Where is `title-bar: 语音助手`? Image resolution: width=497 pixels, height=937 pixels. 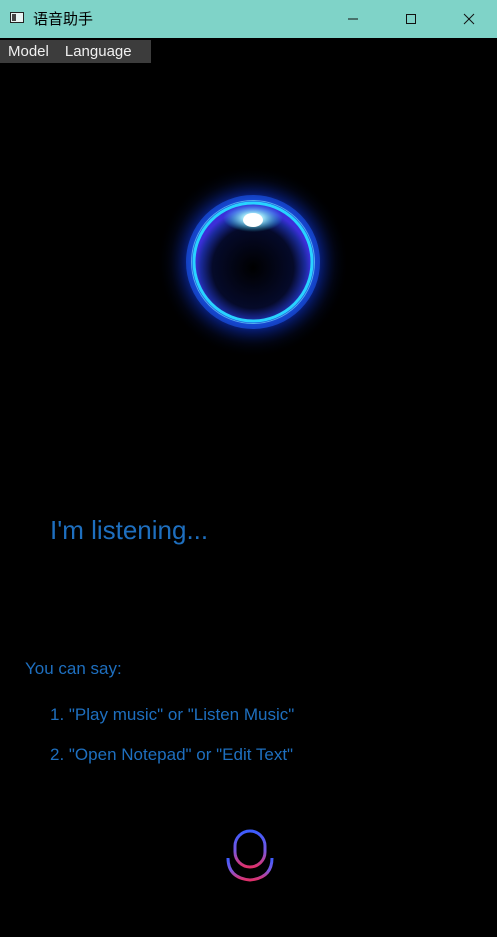
title-bar: 语音助手 is located at coordinates (248, 19).